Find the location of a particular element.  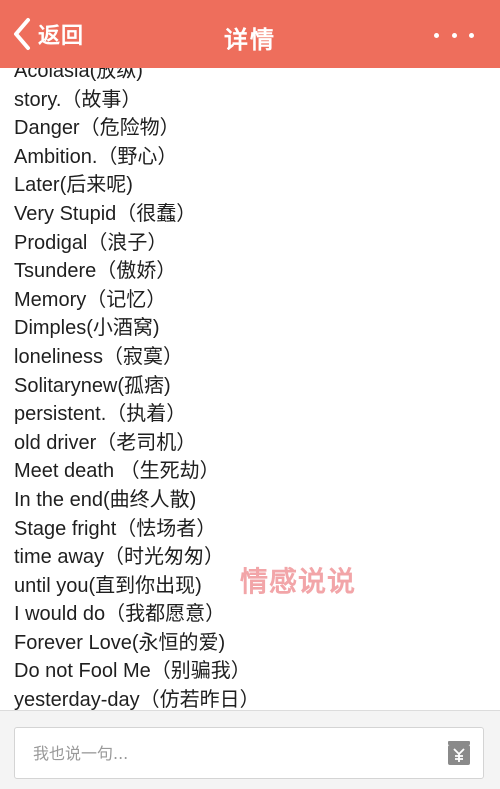

list-item: Meet death （生死劫） is located at coordinates (117, 471).